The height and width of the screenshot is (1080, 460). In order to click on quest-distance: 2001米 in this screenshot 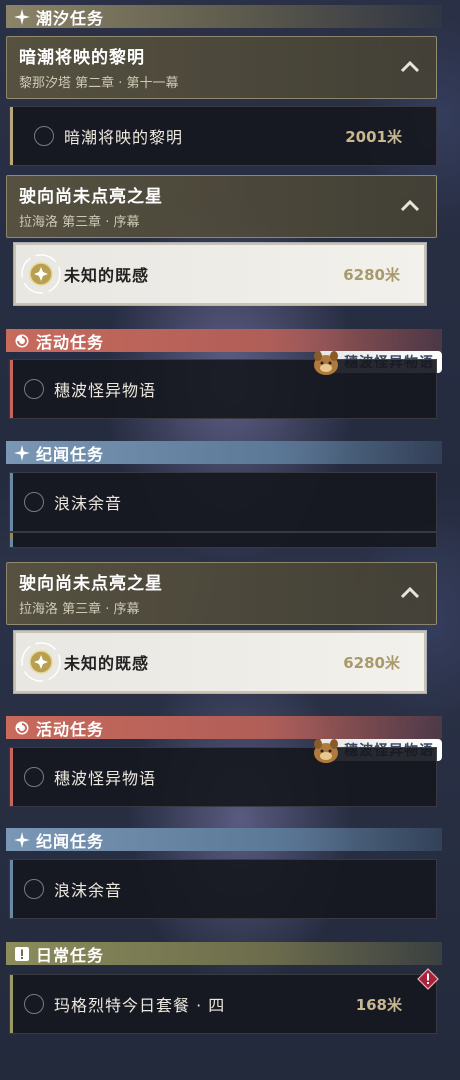, I will do `click(373, 136)`.